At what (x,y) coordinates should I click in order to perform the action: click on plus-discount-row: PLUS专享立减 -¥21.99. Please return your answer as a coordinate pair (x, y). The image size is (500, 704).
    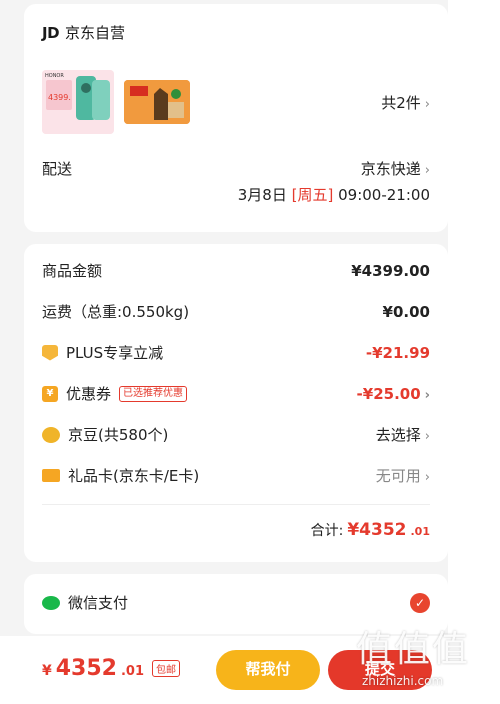
    Looking at the image, I should click on (236, 352).